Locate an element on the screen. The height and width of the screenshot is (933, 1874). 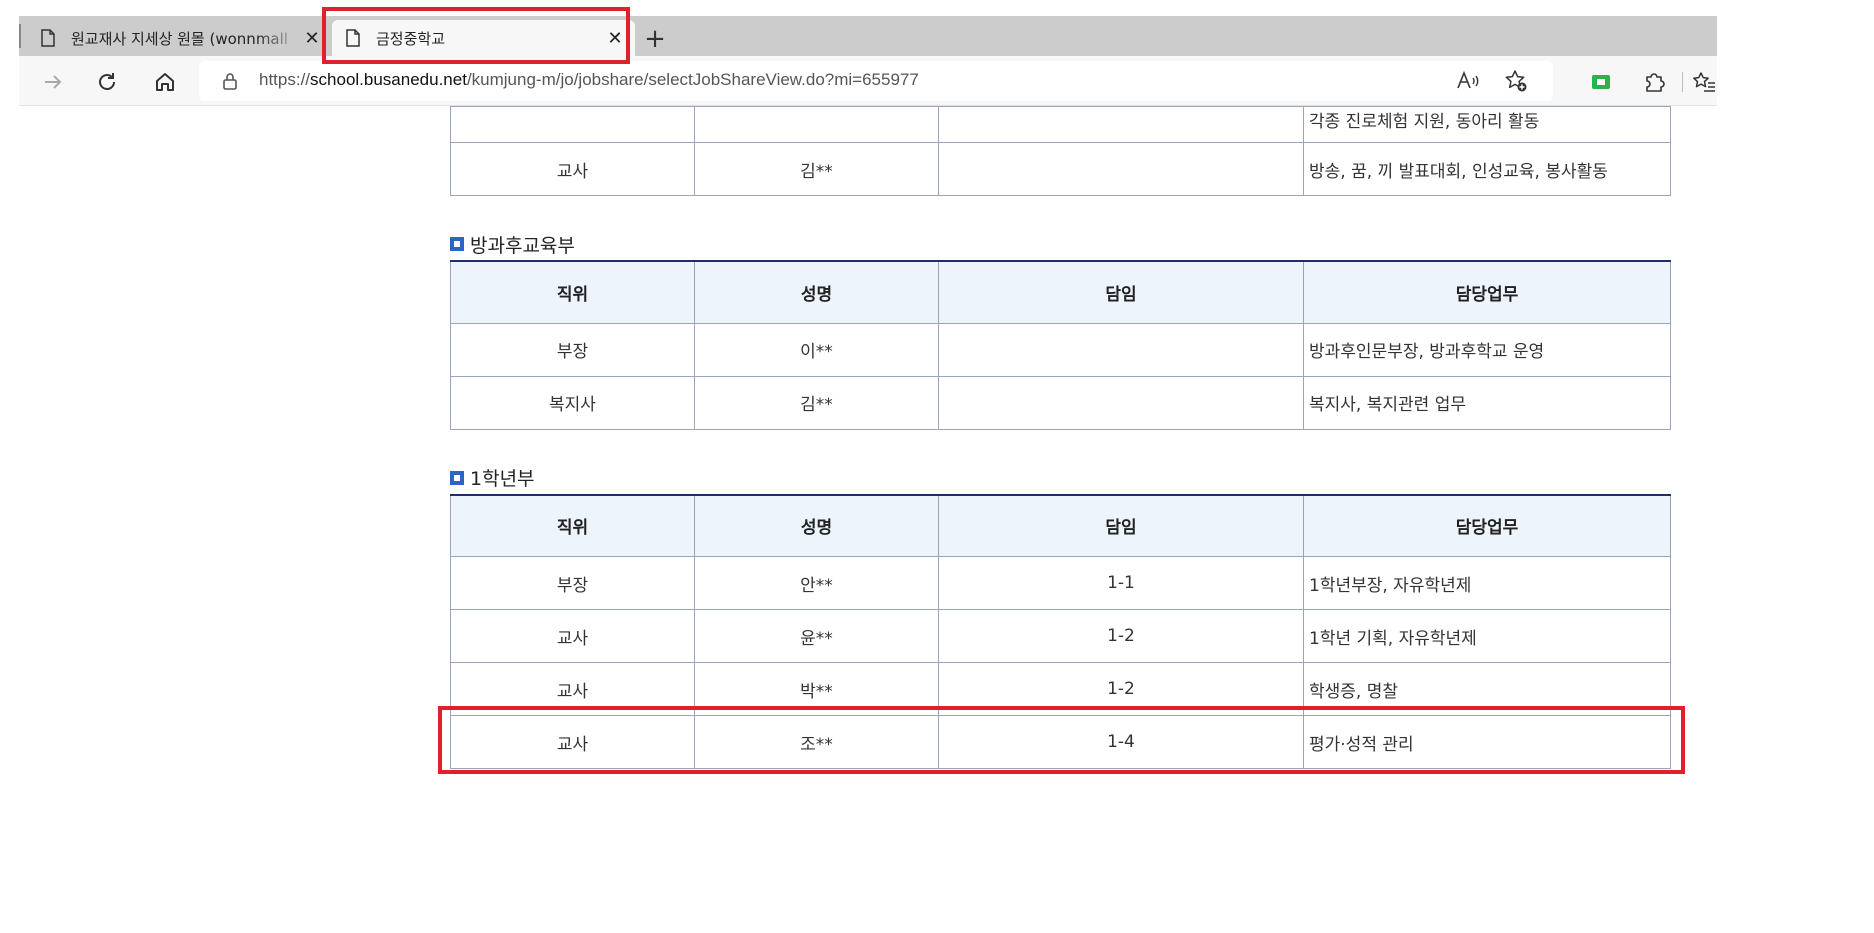
name-cell: 이** is located at coordinates (816, 349).